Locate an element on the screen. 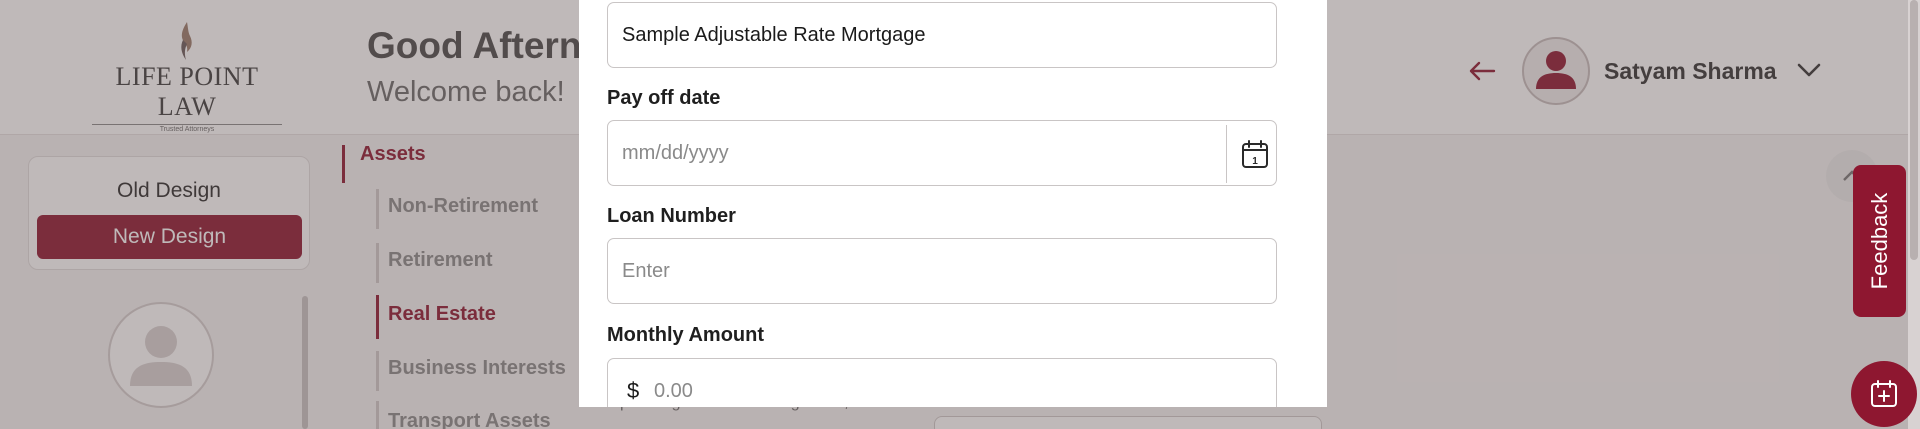  svg-text: 1 is located at coordinates (1255, 161).